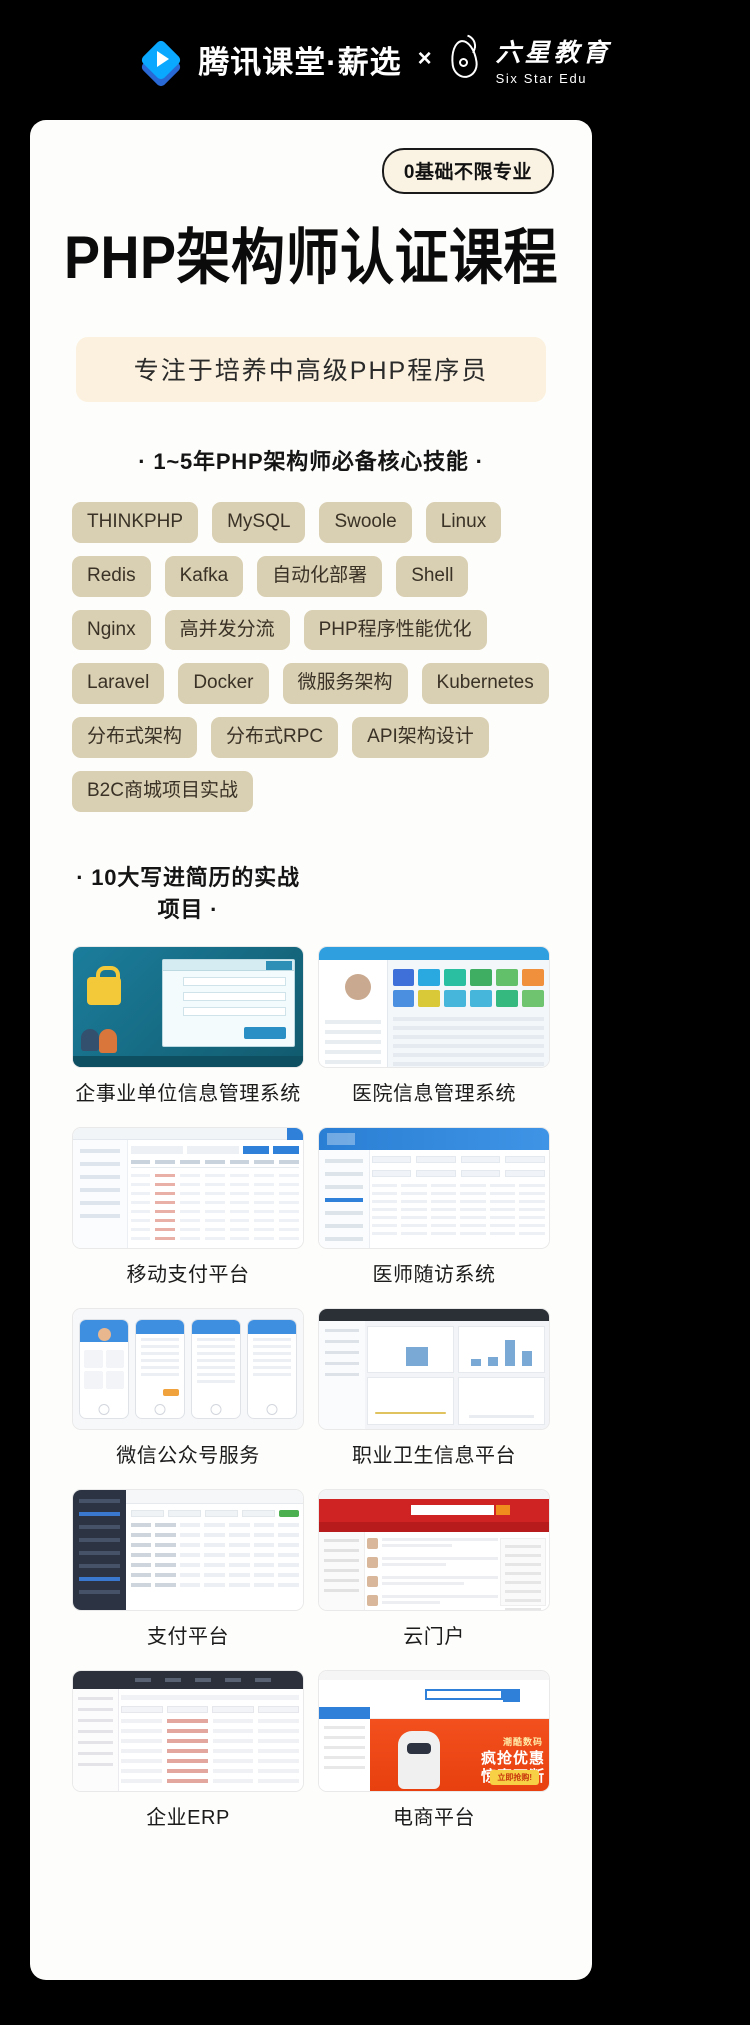 The height and width of the screenshot is (2025, 750). I want to click on hospital-admin-mock, so click(434, 1006).